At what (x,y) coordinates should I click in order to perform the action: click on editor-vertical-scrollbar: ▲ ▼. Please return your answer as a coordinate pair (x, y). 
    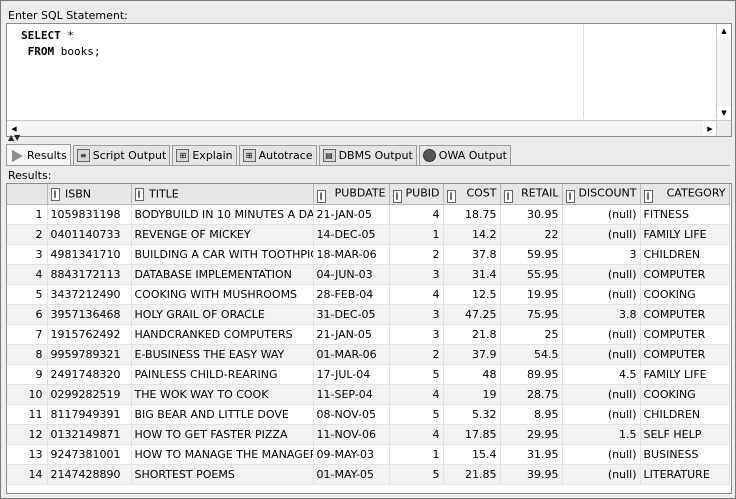
    Looking at the image, I should click on (723, 71).